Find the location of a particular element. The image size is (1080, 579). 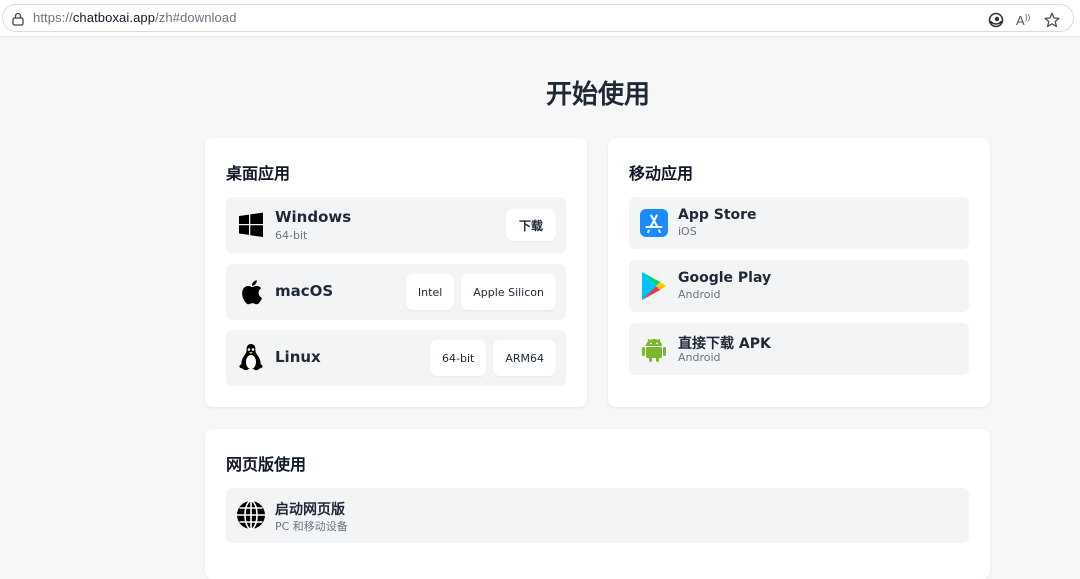

url-path: /zh#download is located at coordinates (196, 17).